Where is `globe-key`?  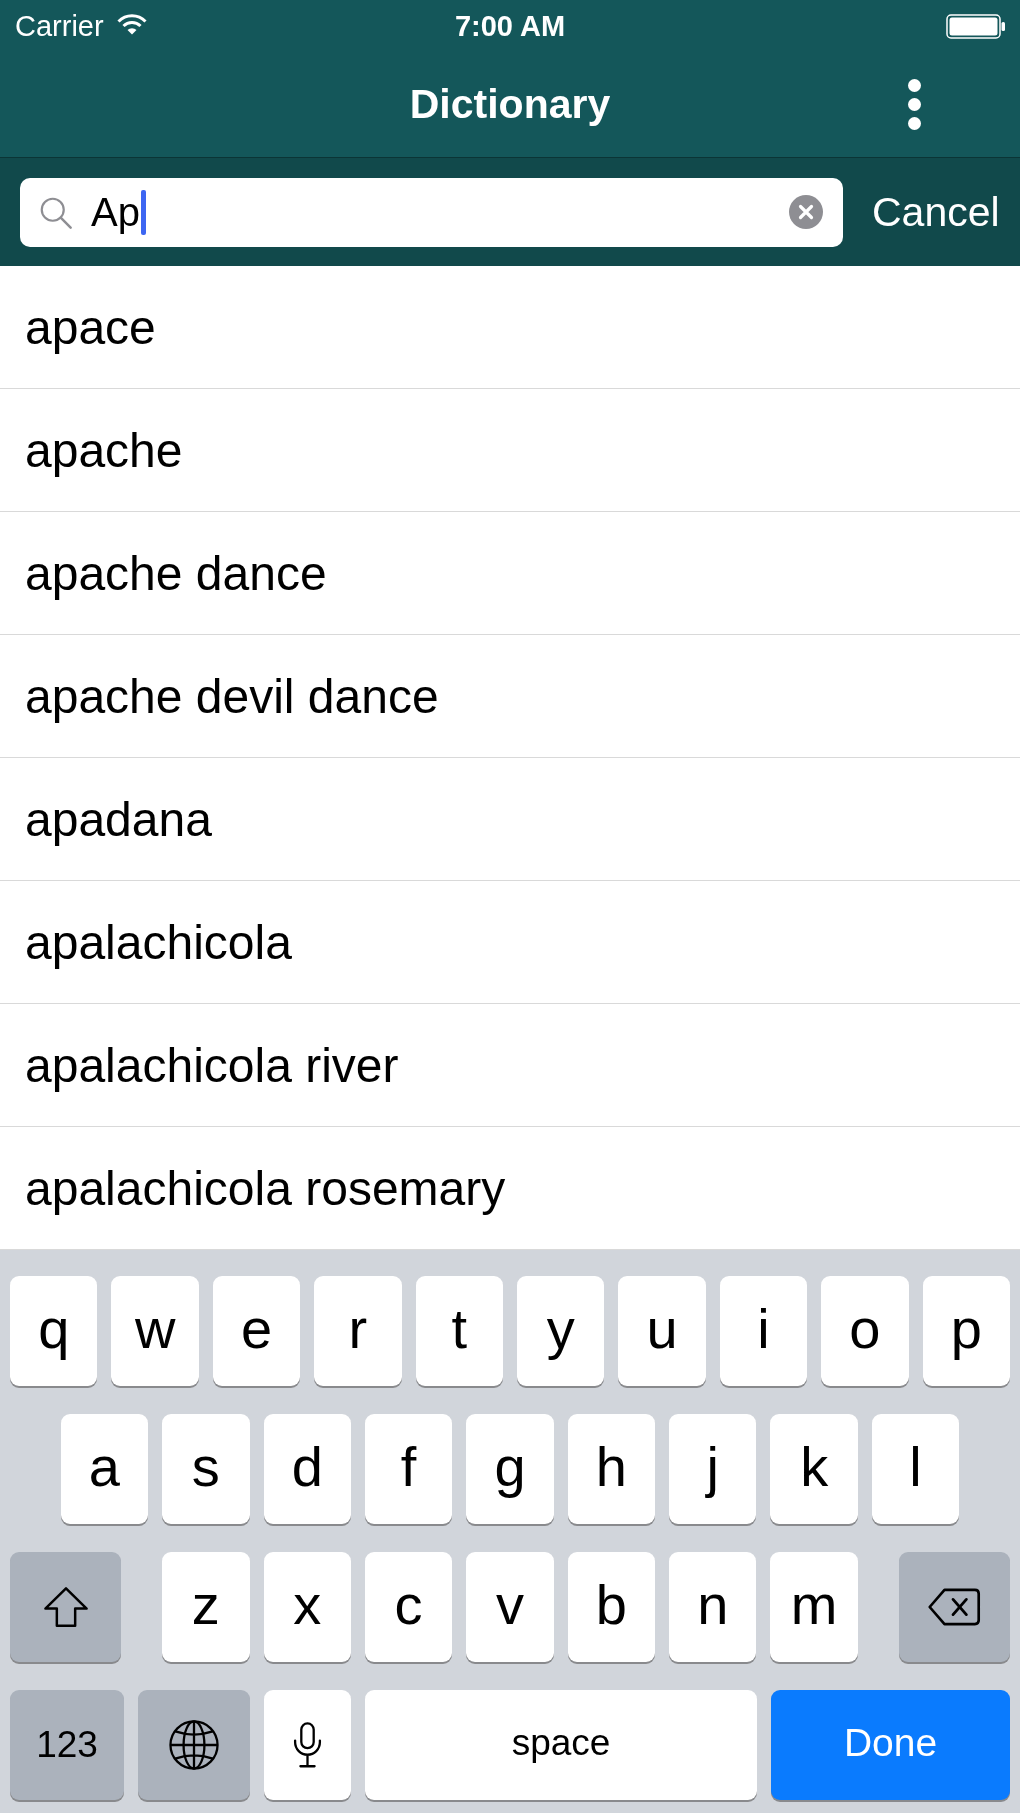
globe-key is located at coordinates (194, 1745).